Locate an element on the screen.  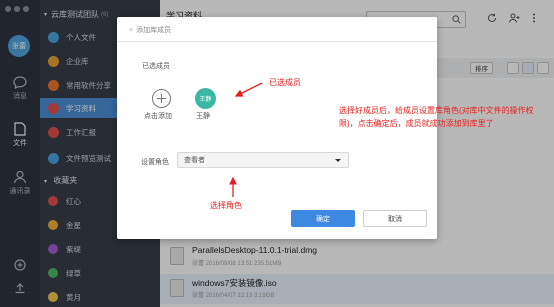
arrow-selected-members is located at coordinates (248, 89).